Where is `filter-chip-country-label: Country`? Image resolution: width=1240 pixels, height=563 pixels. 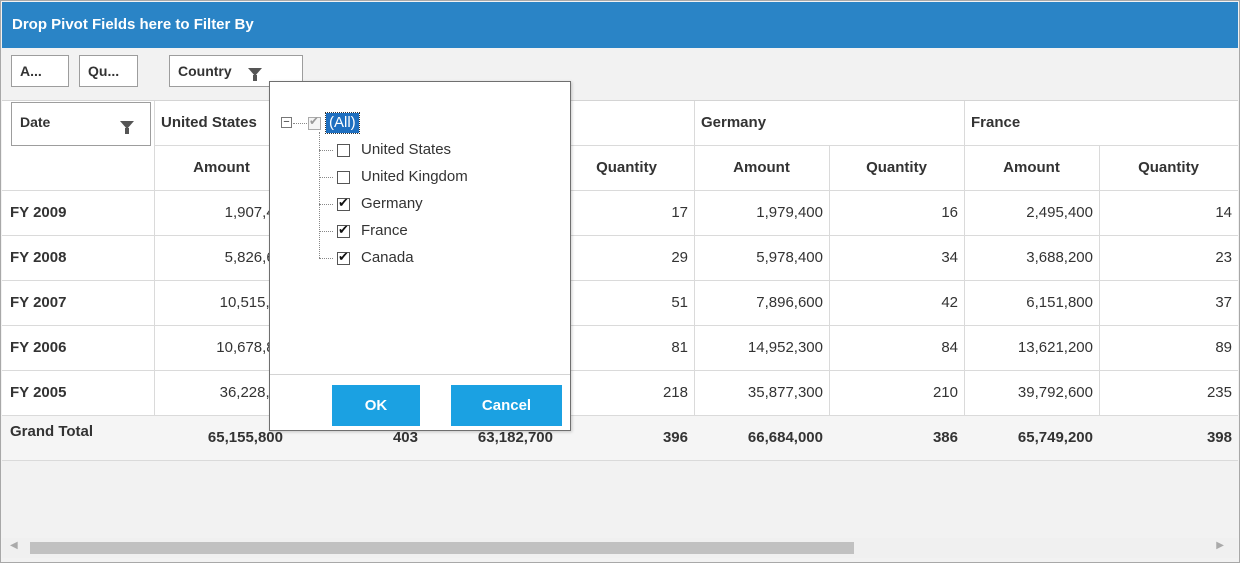 filter-chip-country-label: Country is located at coordinates (205, 71).